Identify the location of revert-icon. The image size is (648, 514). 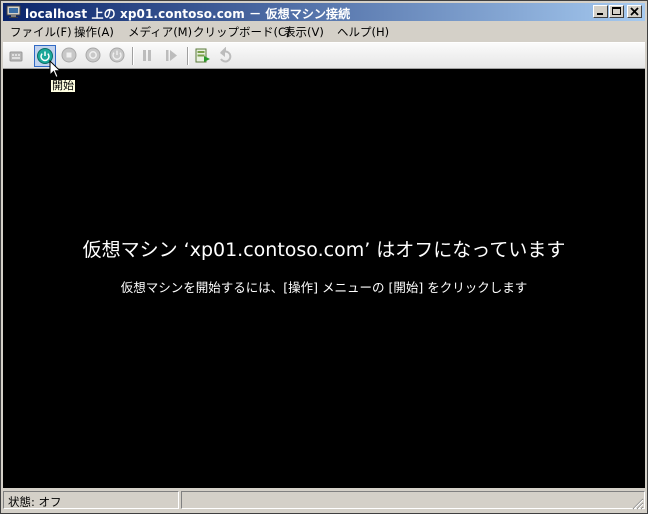
(226, 55).